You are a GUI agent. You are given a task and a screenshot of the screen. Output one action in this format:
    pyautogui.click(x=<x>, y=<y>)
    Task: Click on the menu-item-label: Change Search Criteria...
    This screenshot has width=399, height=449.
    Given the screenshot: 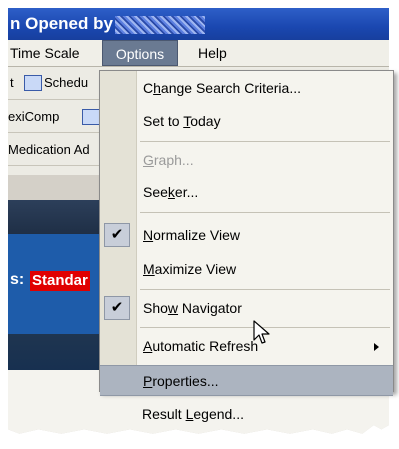 What is the action you would take?
    pyautogui.click(x=222, y=88)
    